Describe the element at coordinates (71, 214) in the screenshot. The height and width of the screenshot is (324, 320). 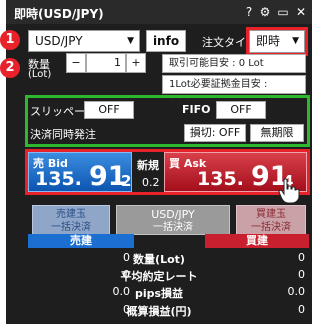
I see `sell-bulk-close-line1: 売建玉` at that location.